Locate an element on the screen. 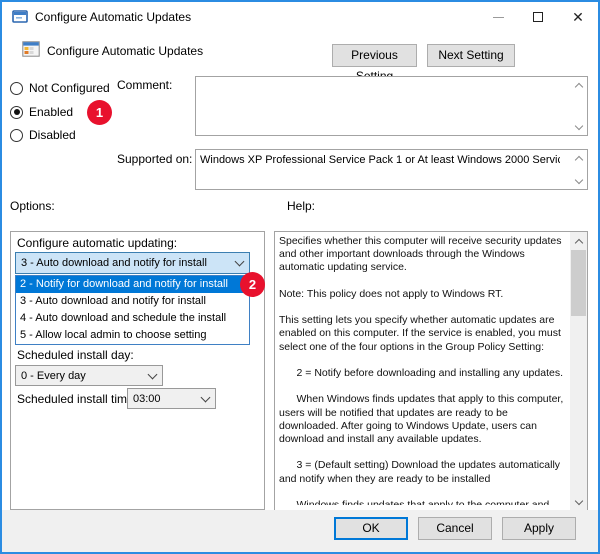 This screenshot has width=600, height=554. radio-label: Enabled is located at coordinates (51, 112).